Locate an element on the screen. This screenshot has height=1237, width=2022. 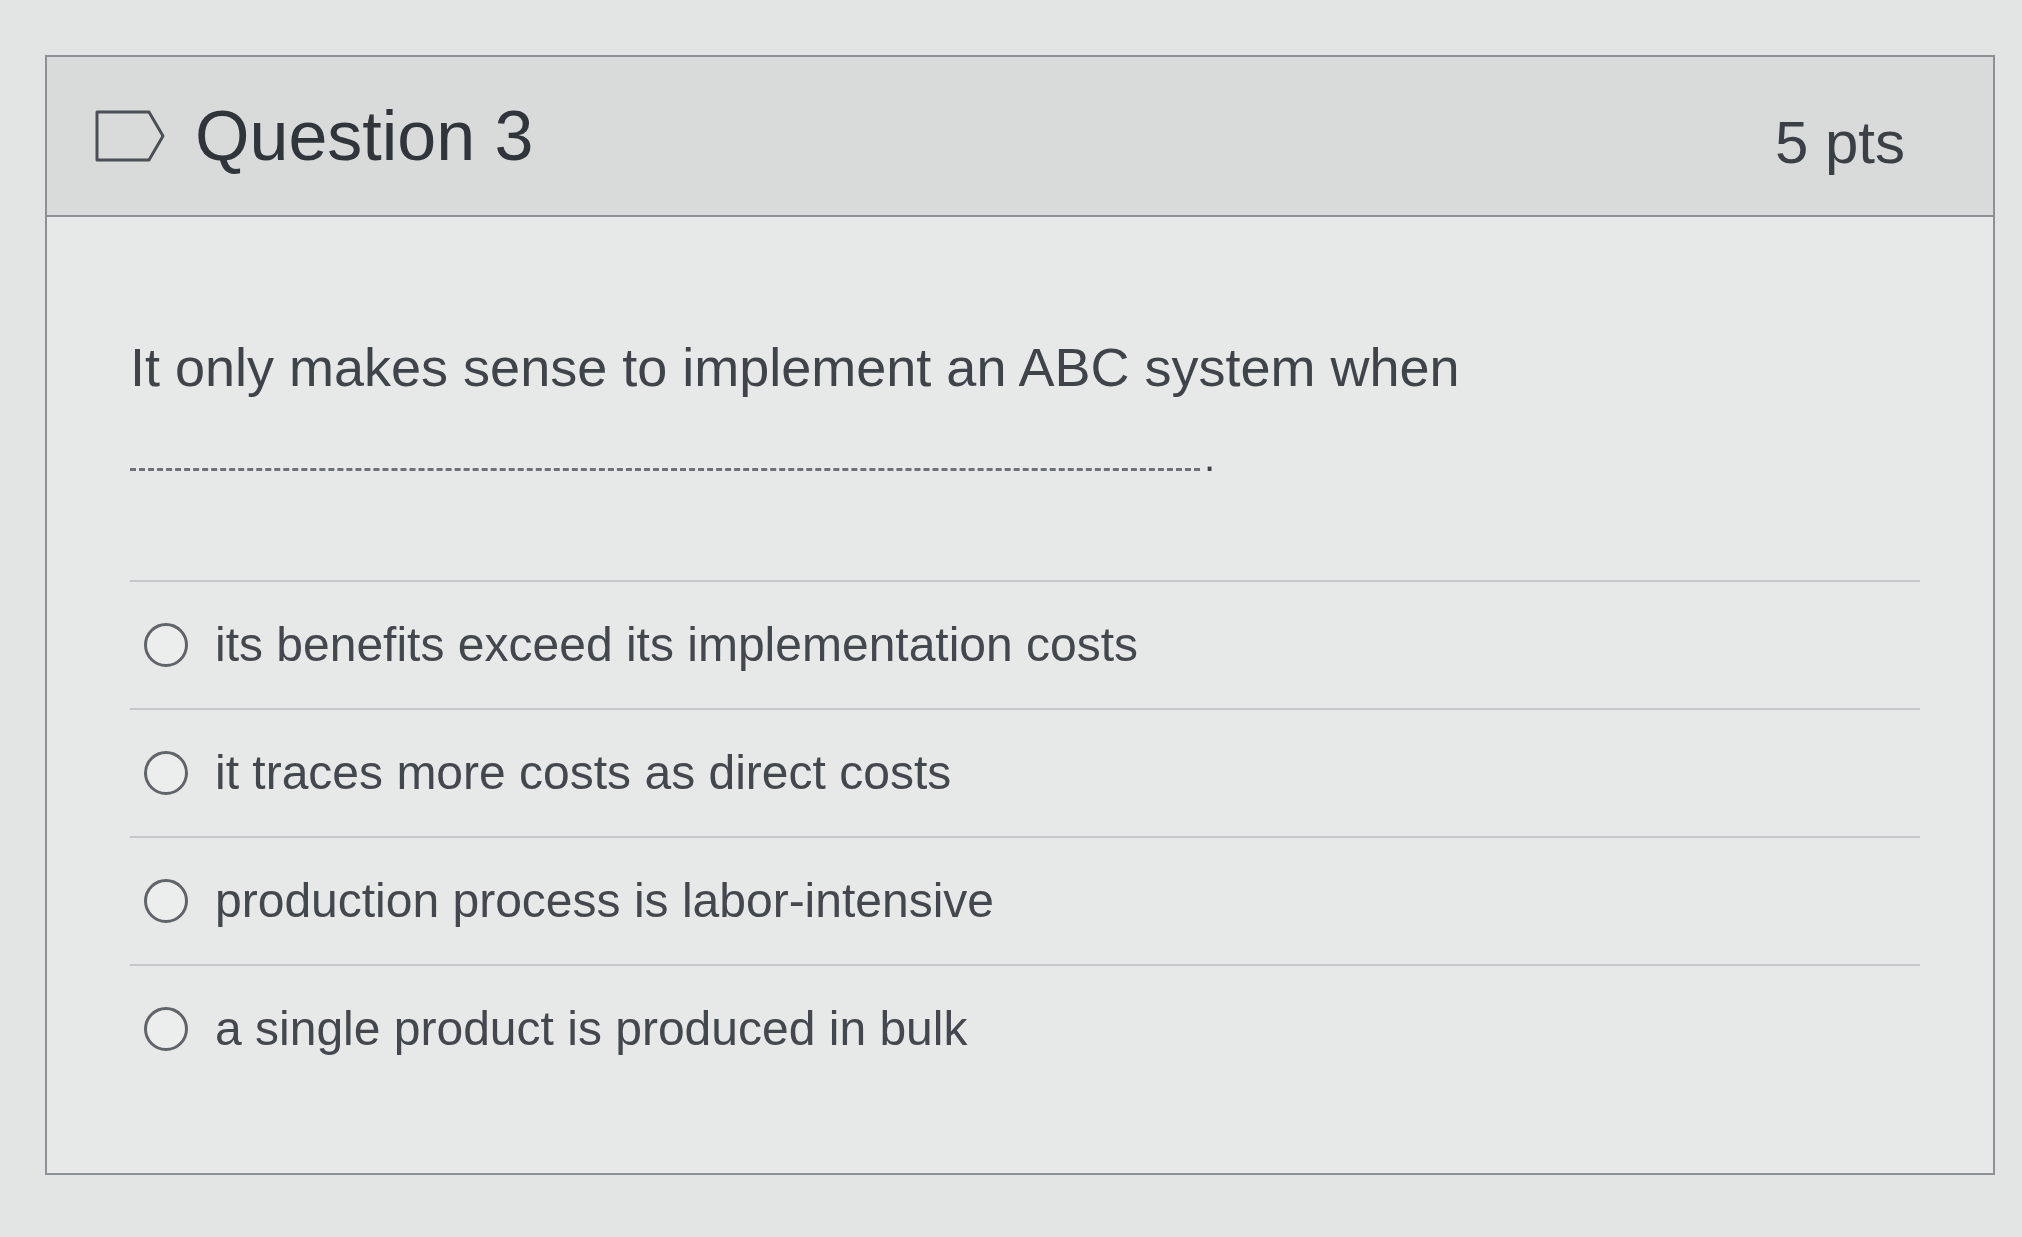
answer-option: its benefits exceed its implementation costs is located at coordinates (677, 645).